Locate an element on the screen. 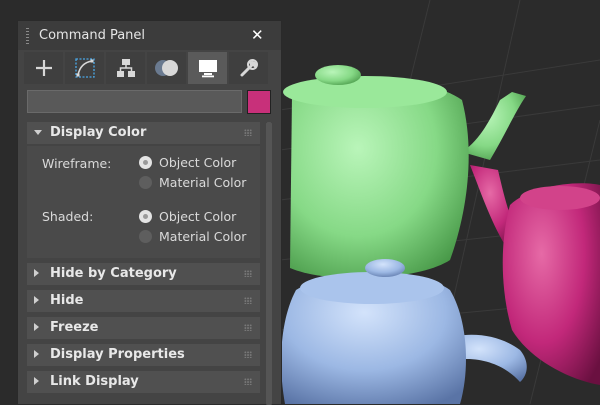 Image resolution: width=600 pixels, height=405 pixels. display-icon is located at coordinates (207, 69).